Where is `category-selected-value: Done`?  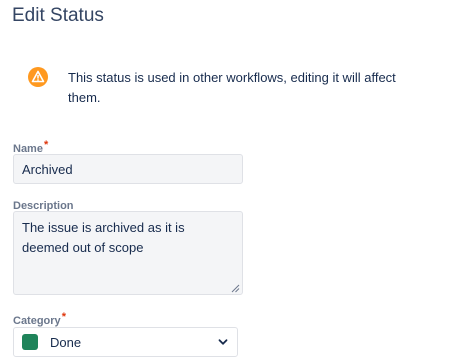 category-selected-value: Done is located at coordinates (66, 342).